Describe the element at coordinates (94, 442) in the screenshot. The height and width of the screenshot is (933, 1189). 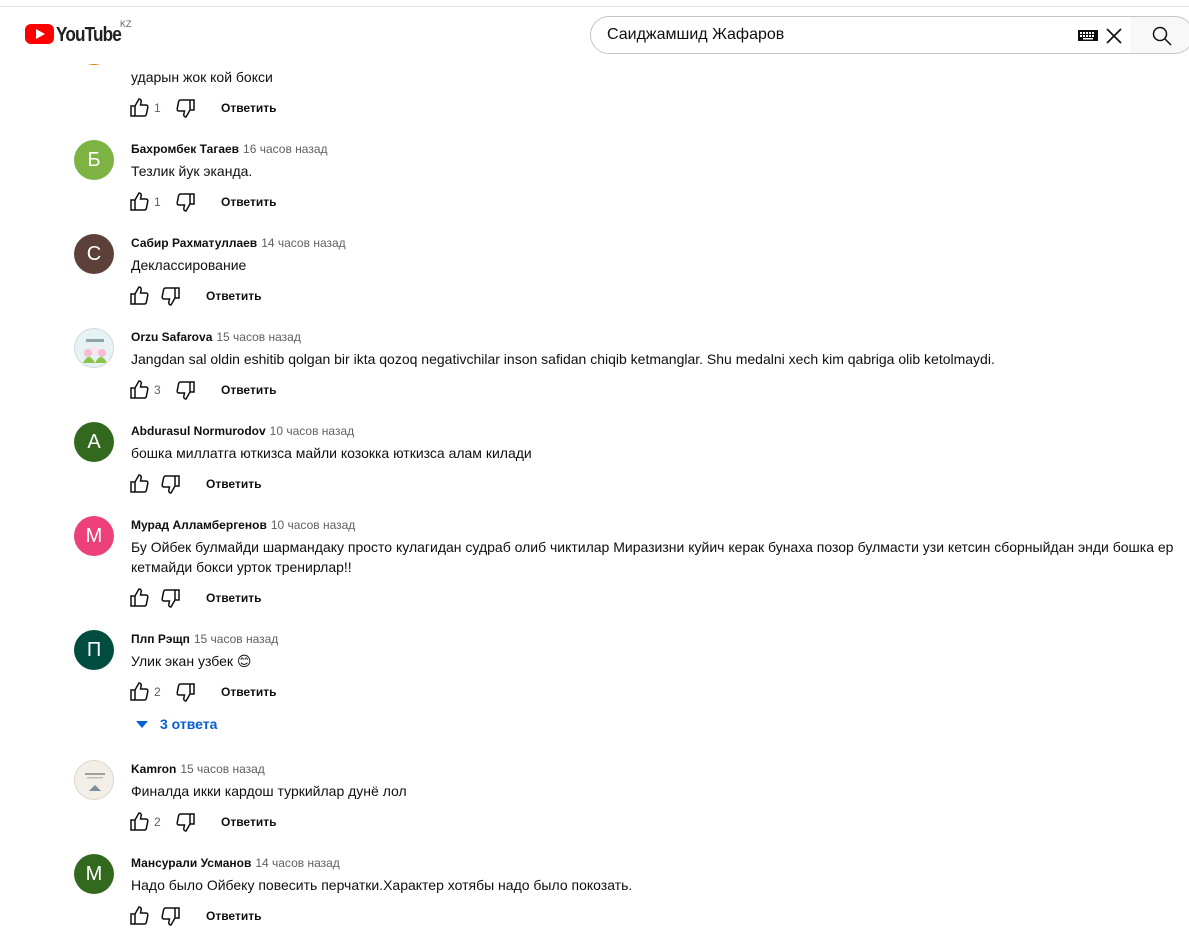
I see `avatar: A` at that location.